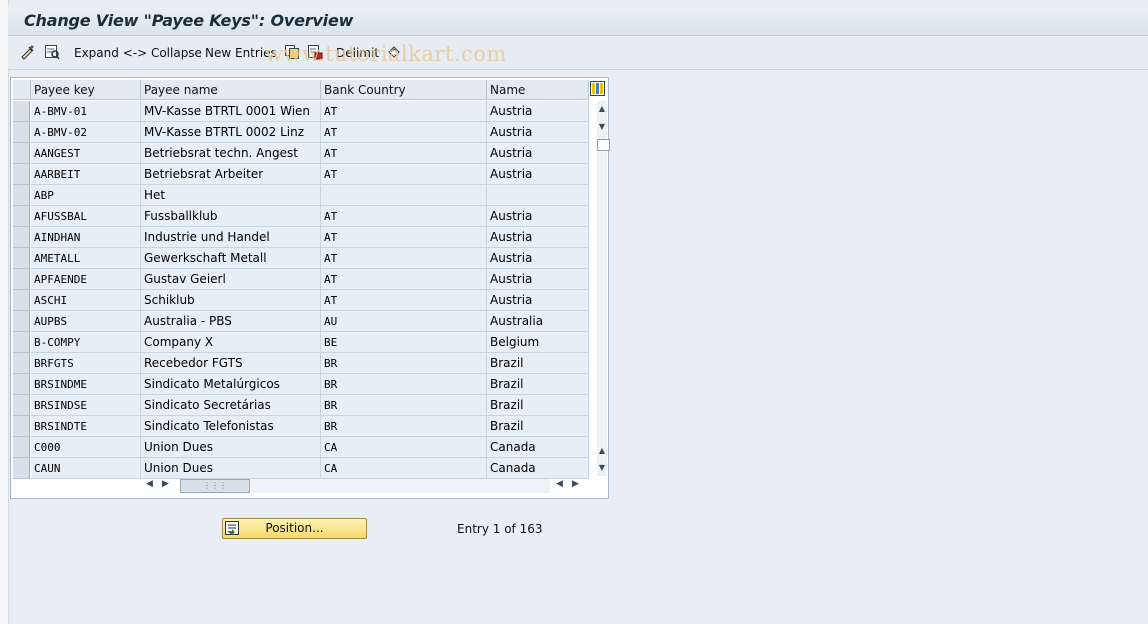  What do you see at coordinates (602, 468) in the screenshot?
I see `scroll-page-down-icon: ▼` at bounding box center [602, 468].